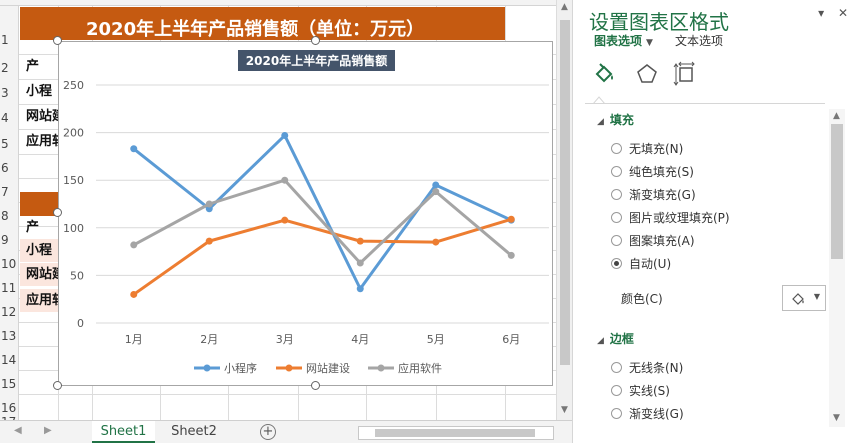 This screenshot has width=858, height=443. I want to click on legend-entry: 小程序, so click(240, 368).